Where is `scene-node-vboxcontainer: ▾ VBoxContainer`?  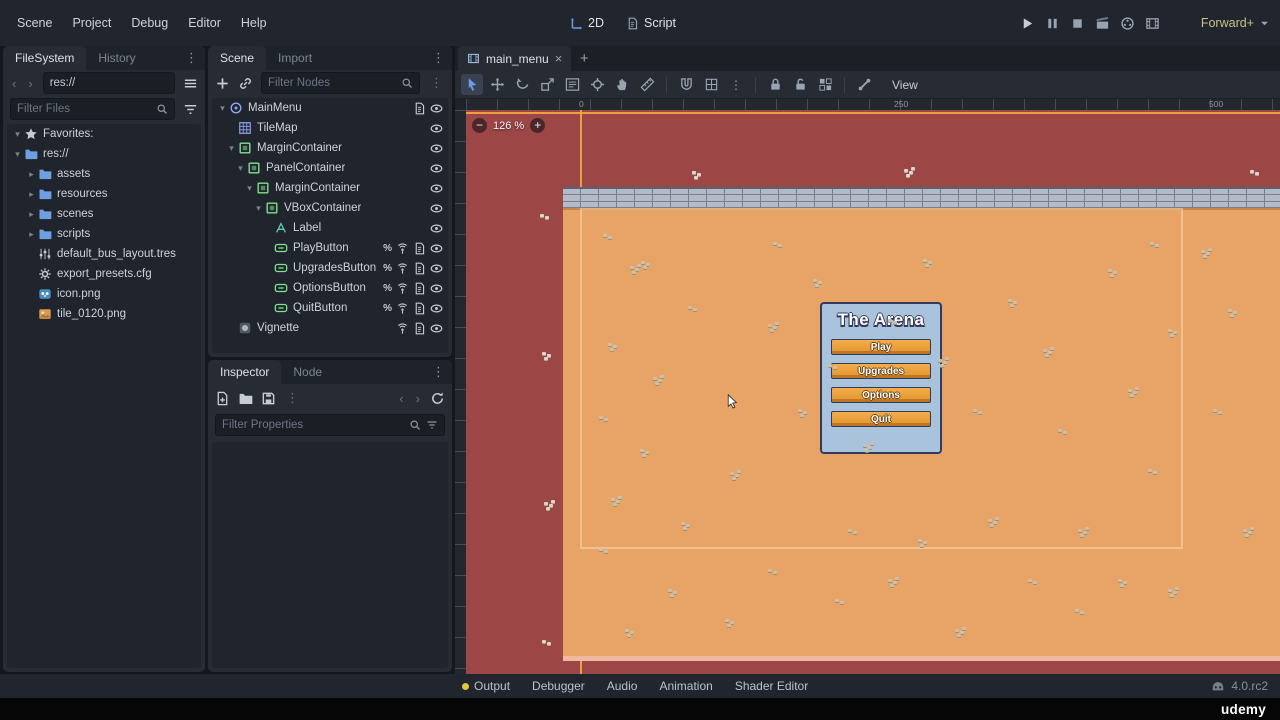
scene-node-vboxcontainer: ▾ VBoxContainer is located at coordinates (330, 208).